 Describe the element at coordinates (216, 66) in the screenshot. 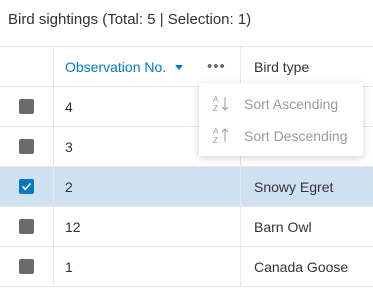

I see `column-options-more-icon: •••` at that location.